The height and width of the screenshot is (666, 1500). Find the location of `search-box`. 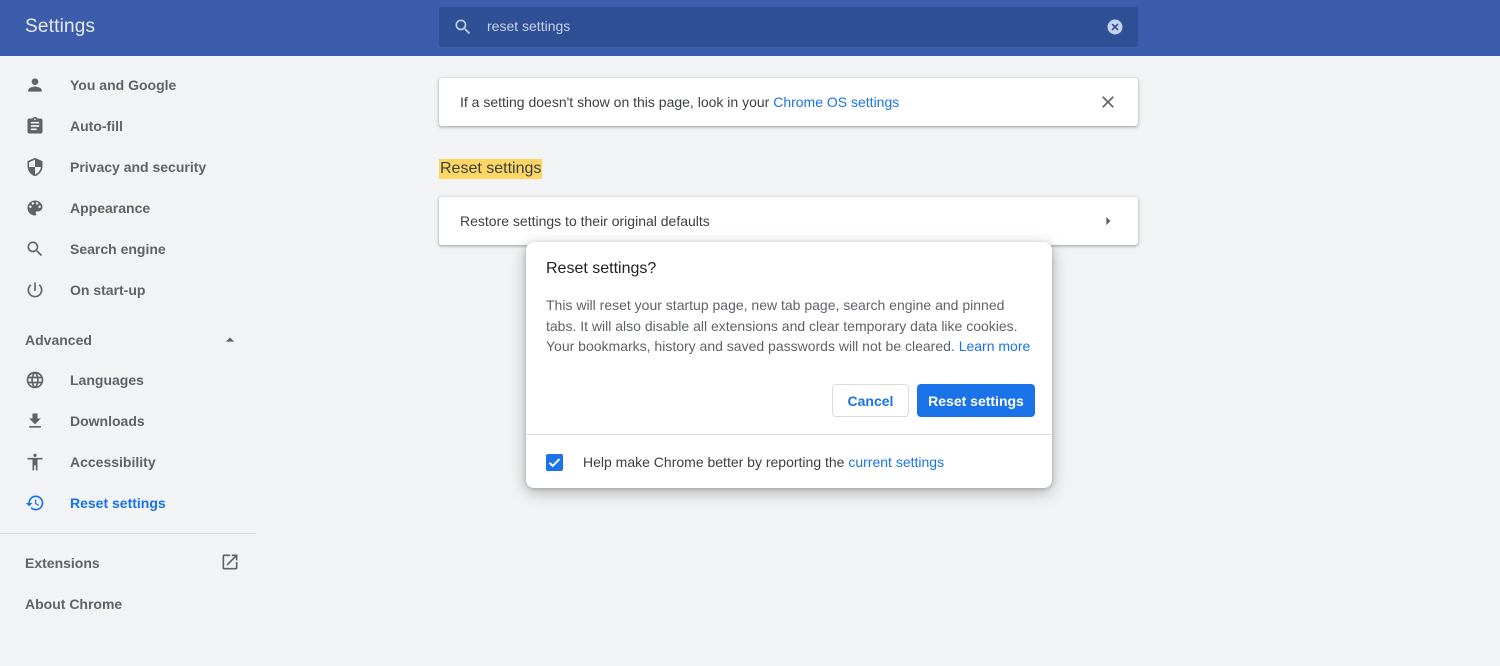

search-box is located at coordinates (788, 27).